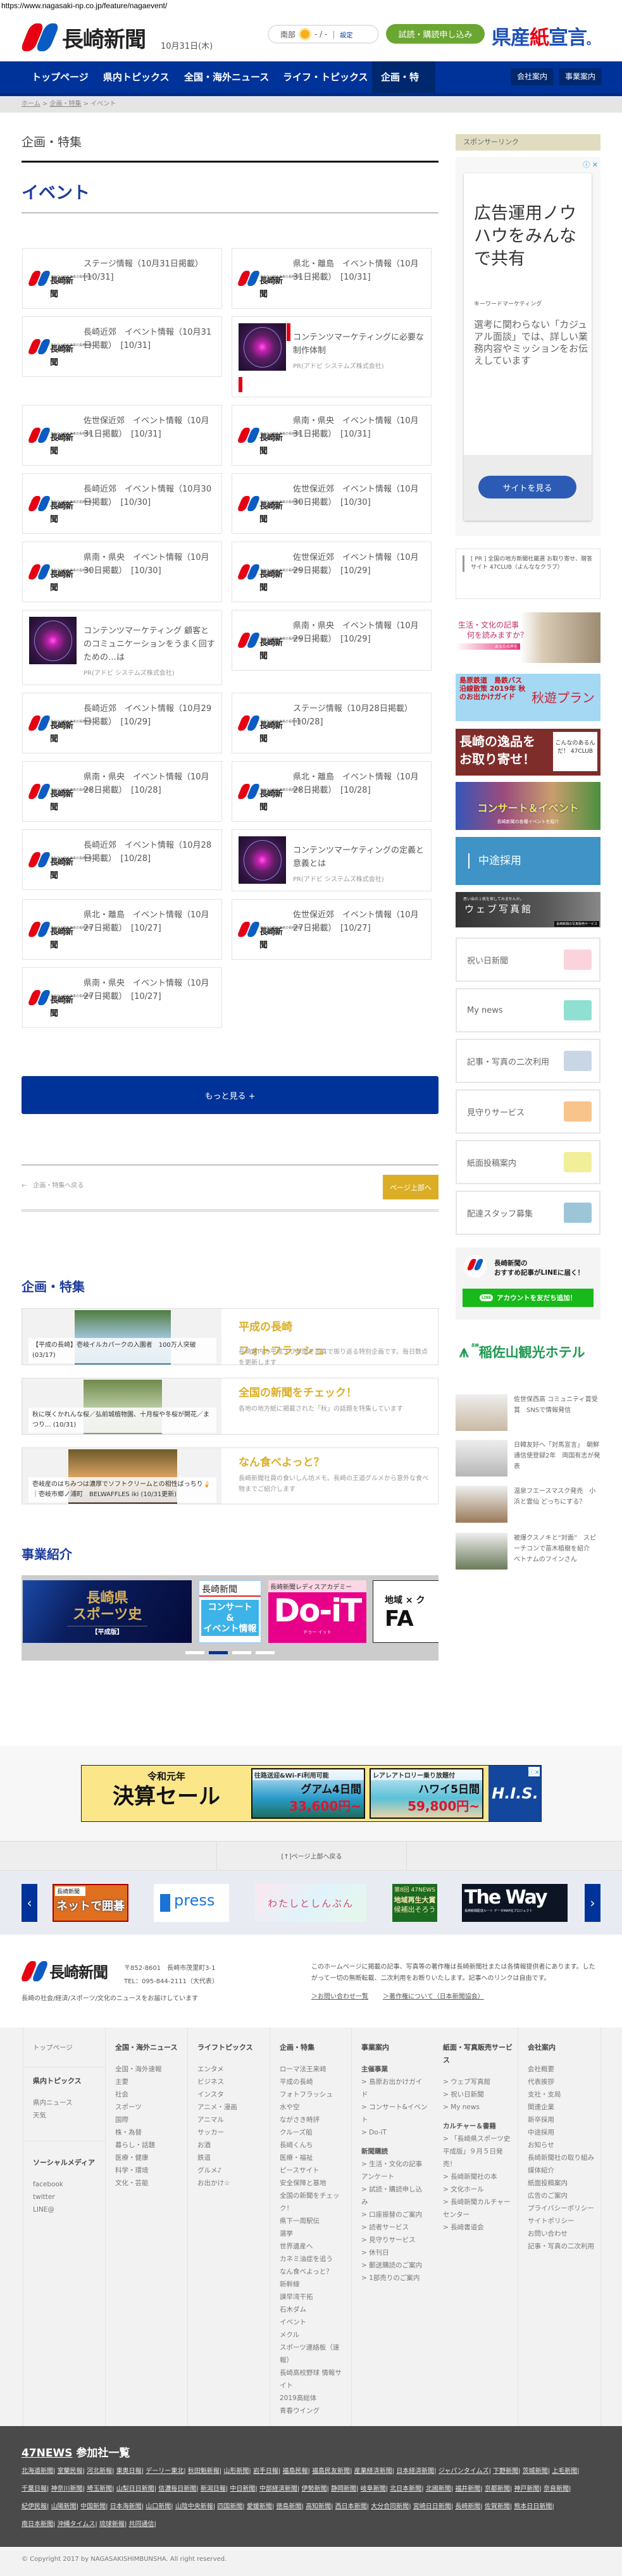 Image resolution: width=622 pixels, height=2576 pixels. I want to click on footer-link: > 島原お出かけガイド, so click(394, 2088).